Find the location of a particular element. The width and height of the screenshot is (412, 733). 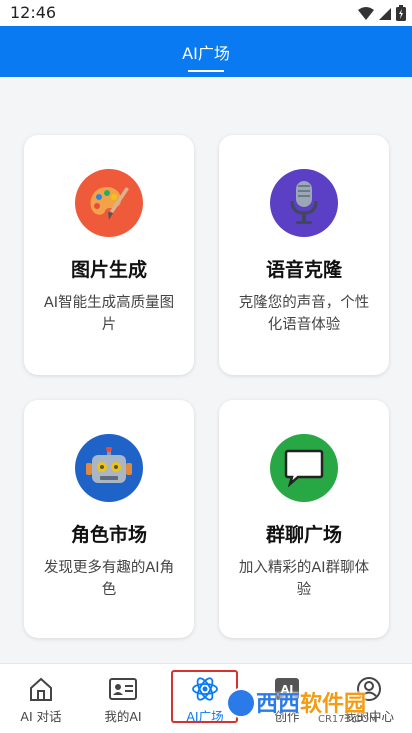

card-image-generation: 图片生成 AI智能生成高质量图片 is located at coordinates (109, 255).